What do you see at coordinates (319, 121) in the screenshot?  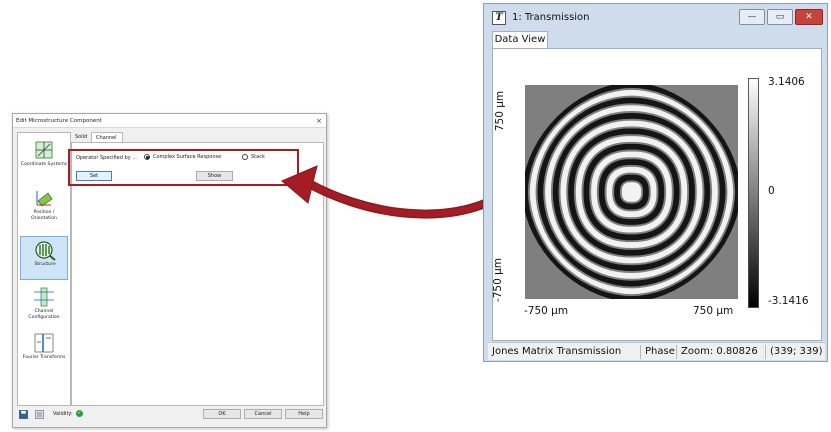 I see `dialog-close-icon: ×` at bounding box center [319, 121].